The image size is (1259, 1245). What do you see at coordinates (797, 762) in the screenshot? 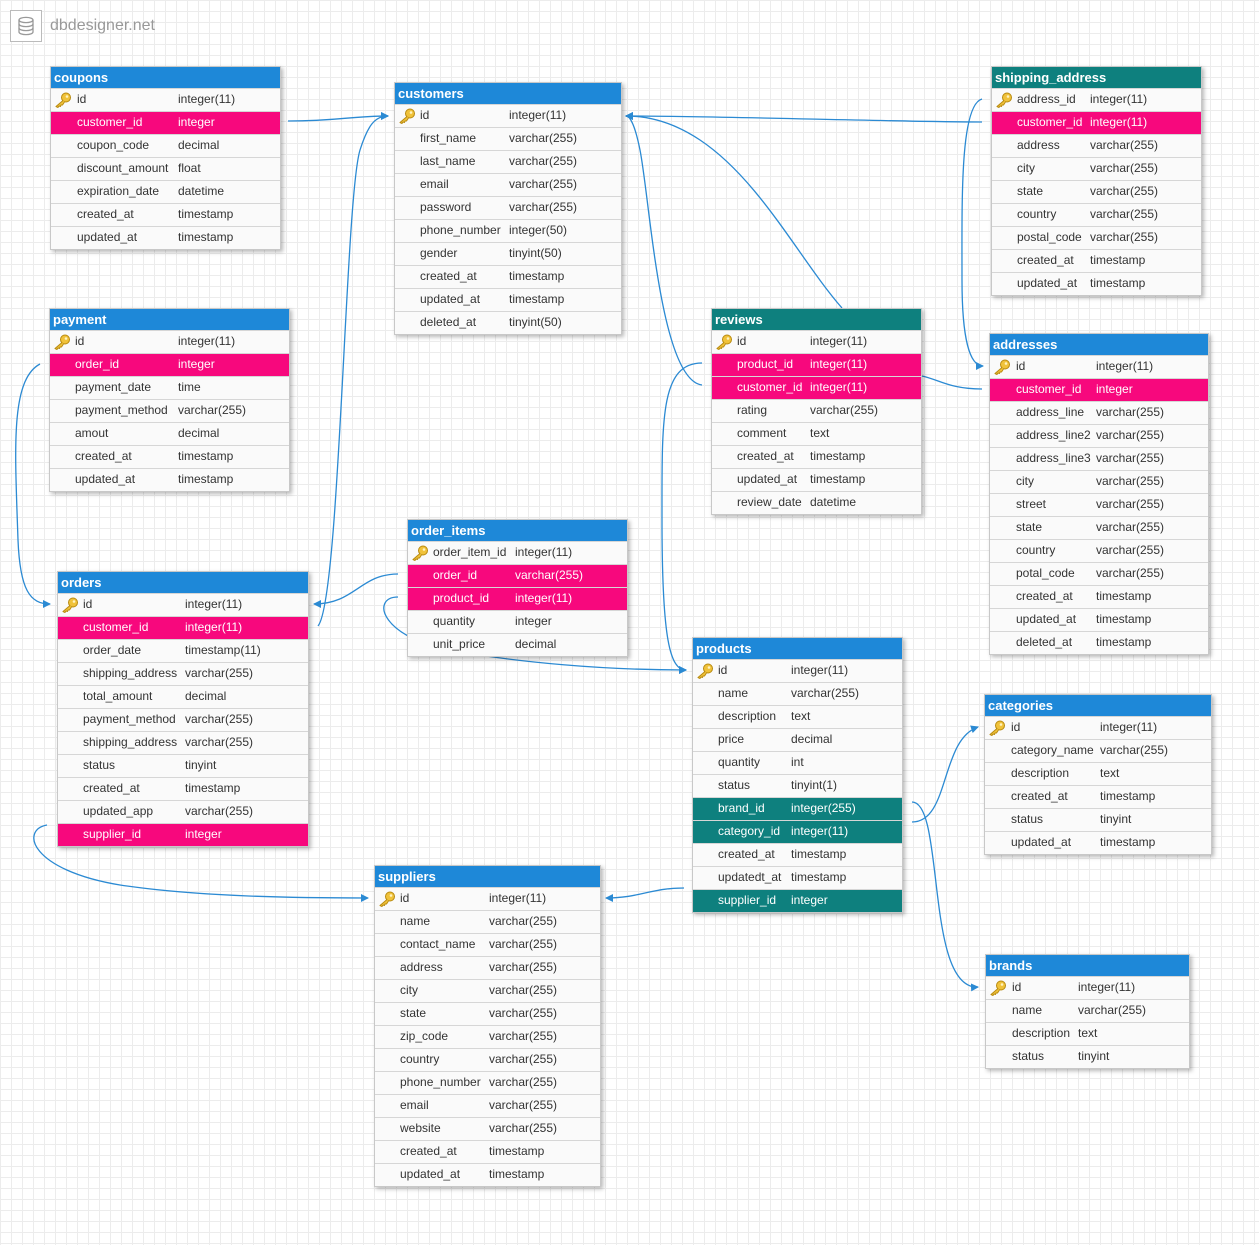
I see `column-row: quantity int` at bounding box center [797, 762].